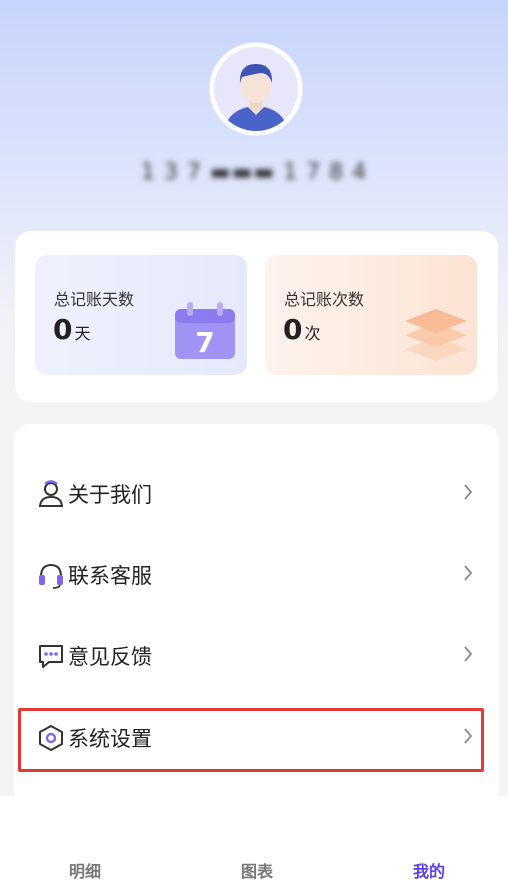 This screenshot has height=894, width=508. I want to click on menu-item-label: 意见反馈, so click(110, 657).